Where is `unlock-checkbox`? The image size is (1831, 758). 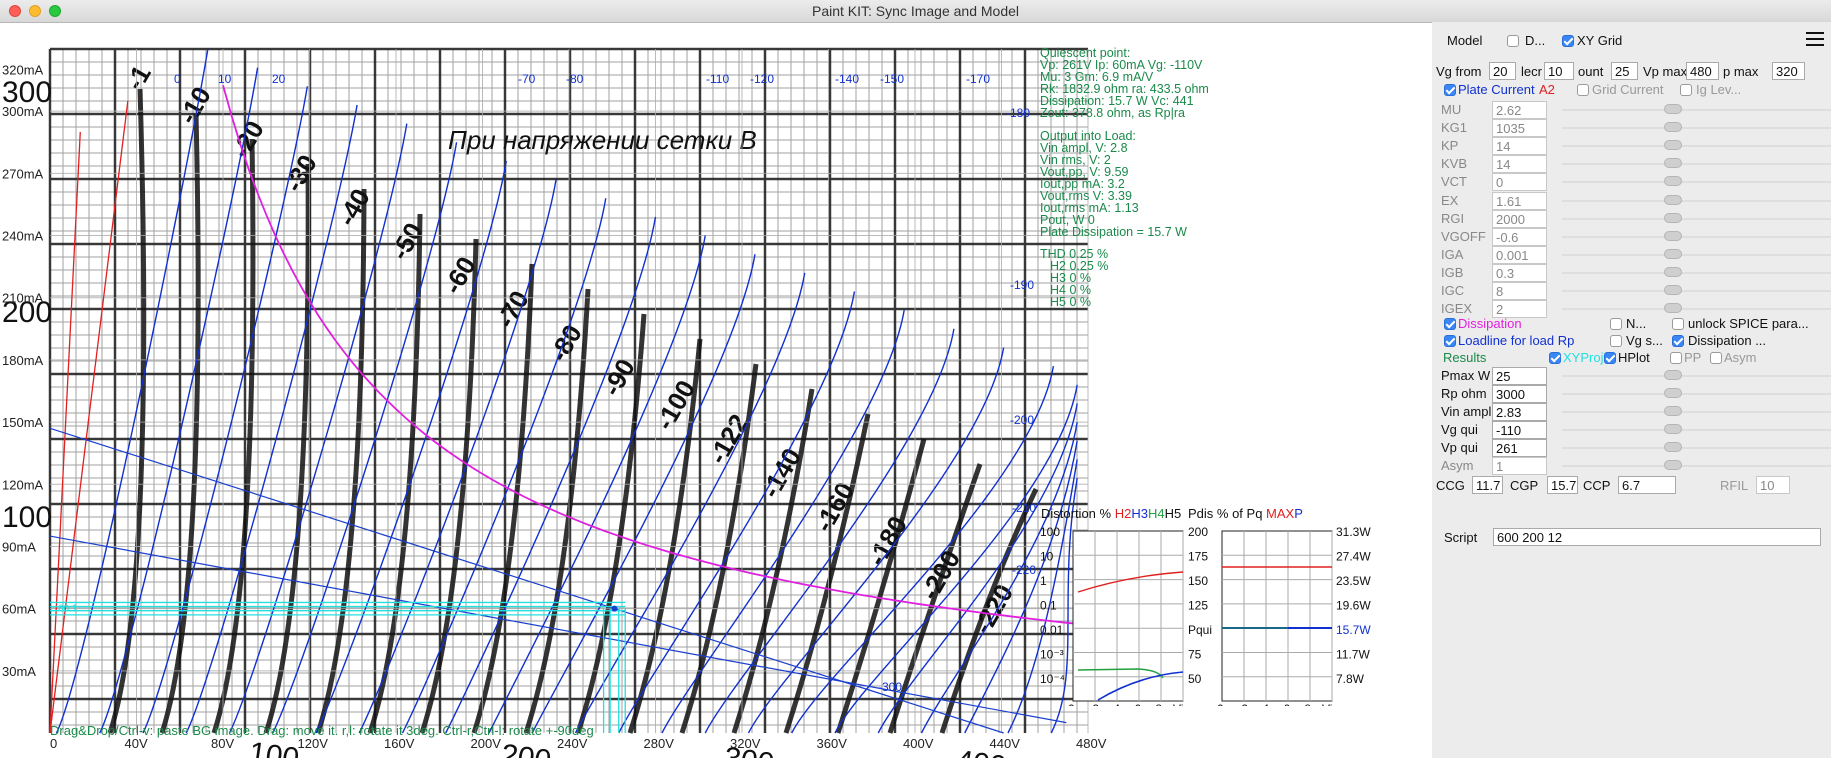 unlock-checkbox is located at coordinates (1678, 324).